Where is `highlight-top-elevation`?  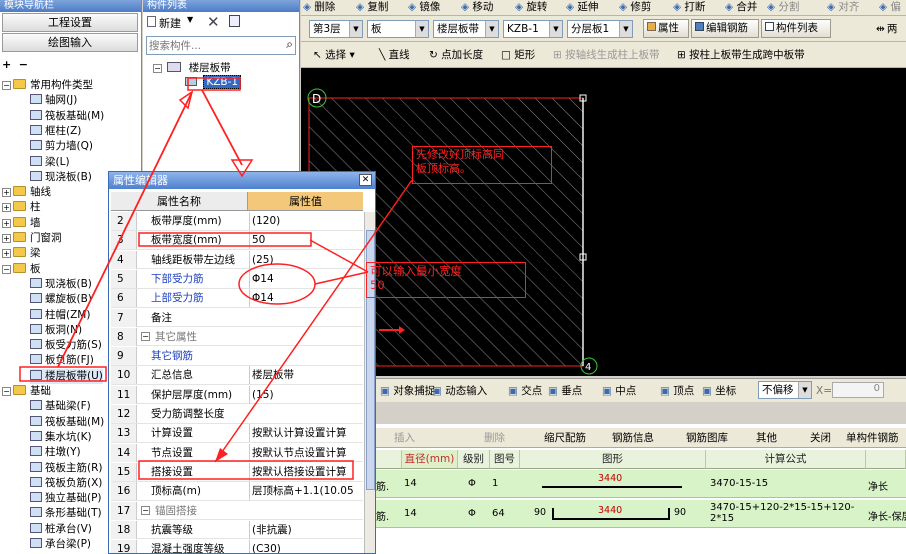 highlight-top-elevation is located at coordinates (246, 470).